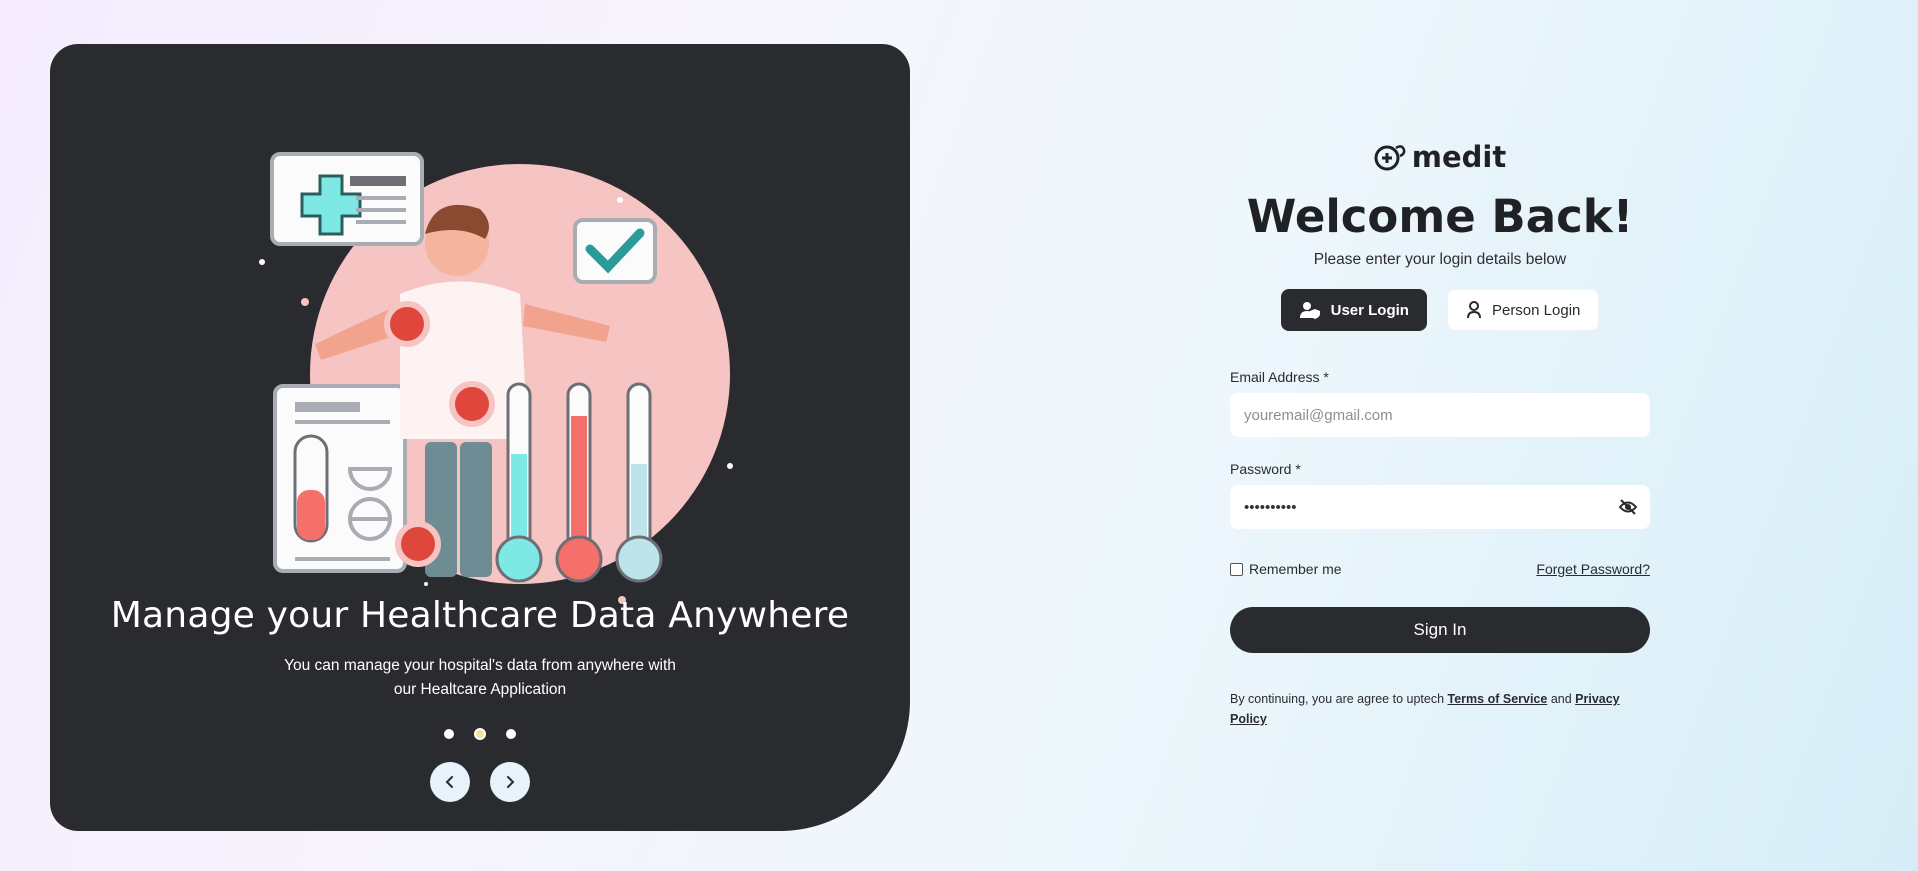  I want to click on carousel-prev-button, so click(450, 782).